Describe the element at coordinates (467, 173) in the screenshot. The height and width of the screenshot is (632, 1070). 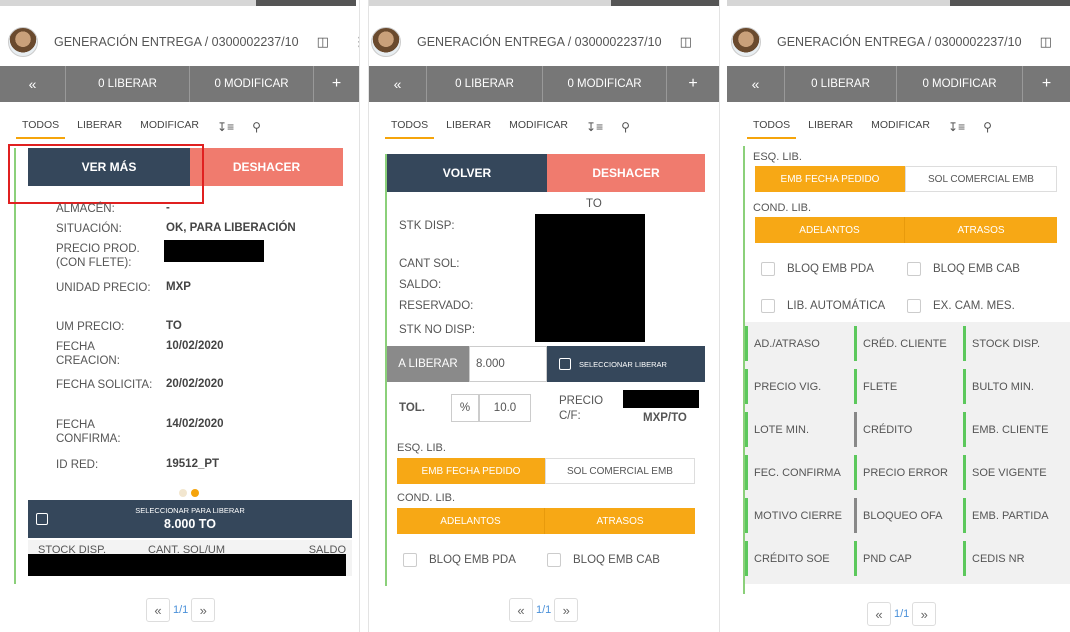
I see `volver-button: VOLVER` at that location.